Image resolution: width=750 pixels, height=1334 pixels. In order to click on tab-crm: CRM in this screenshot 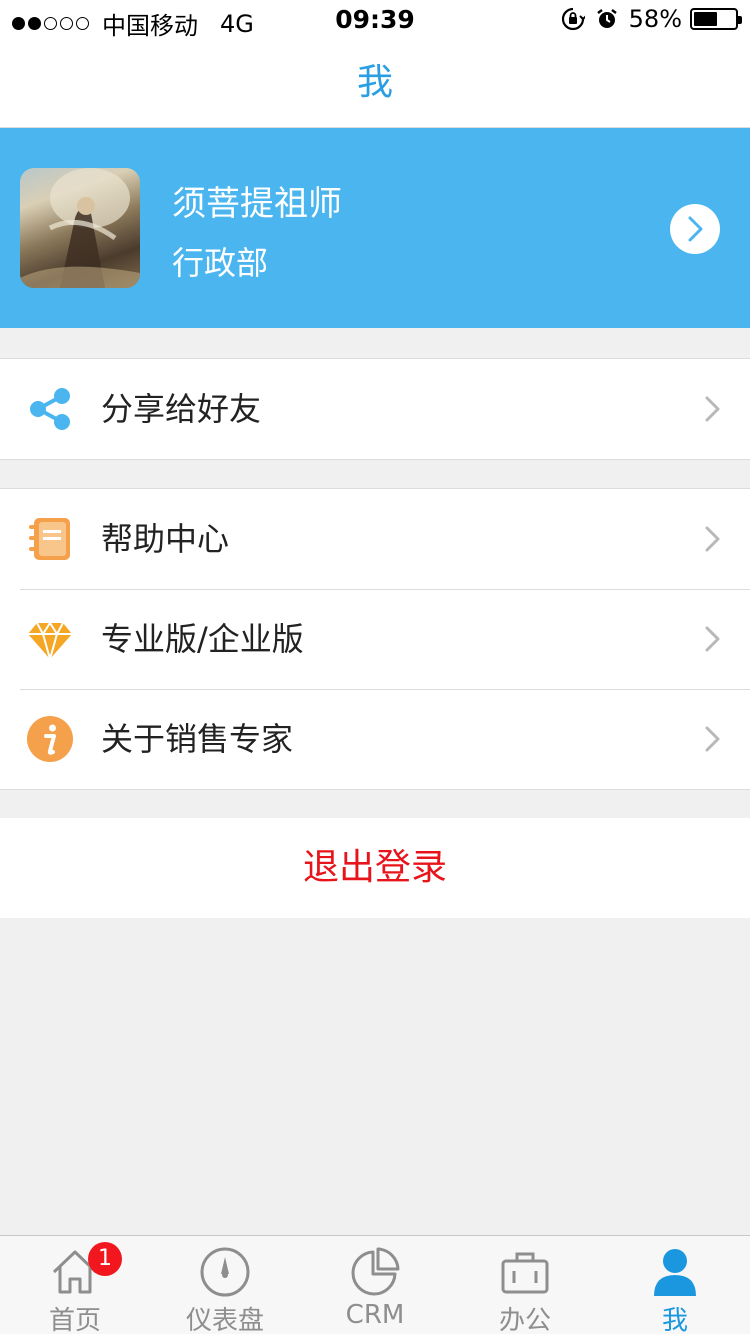, I will do `click(375, 1285)`.